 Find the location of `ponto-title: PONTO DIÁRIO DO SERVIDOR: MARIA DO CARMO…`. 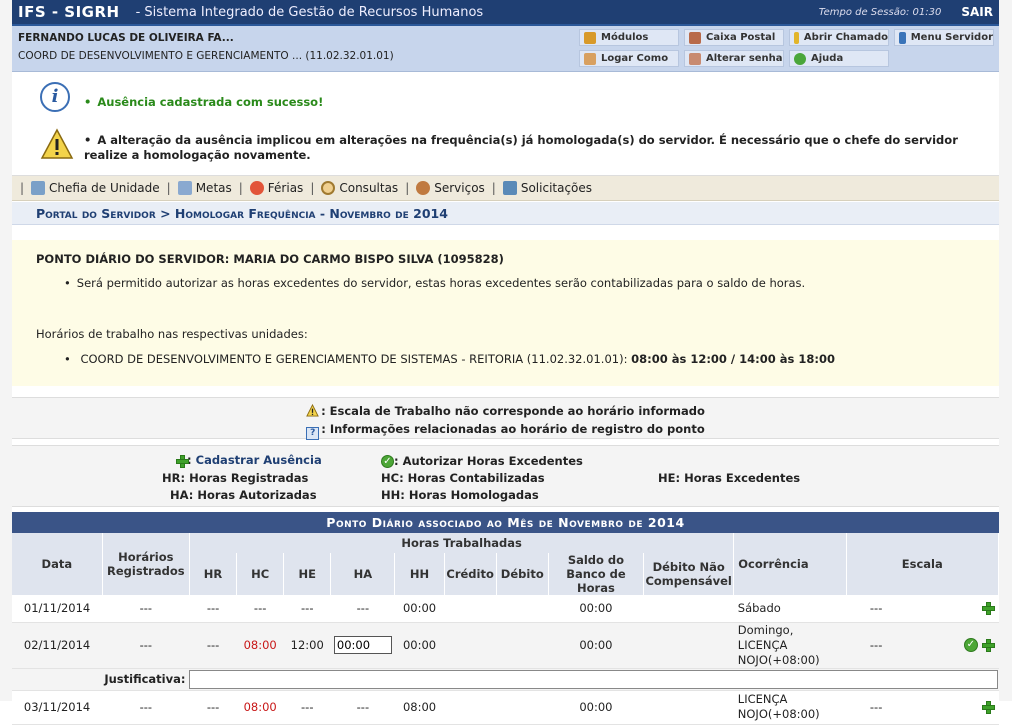

ponto-title: PONTO DIÁRIO DO SERVIDOR: MARIA DO CARMO… is located at coordinates (270, 259).